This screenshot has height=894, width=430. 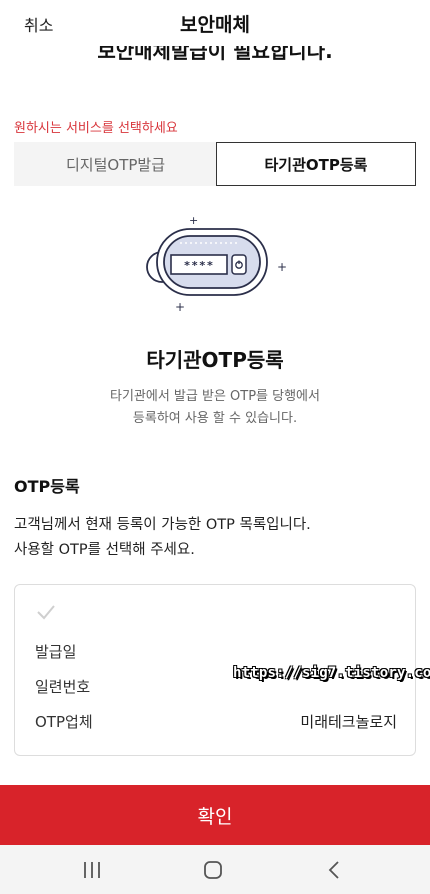 I want to click on otp-vendor-label: OTP업체, so click(x=64, y=722).